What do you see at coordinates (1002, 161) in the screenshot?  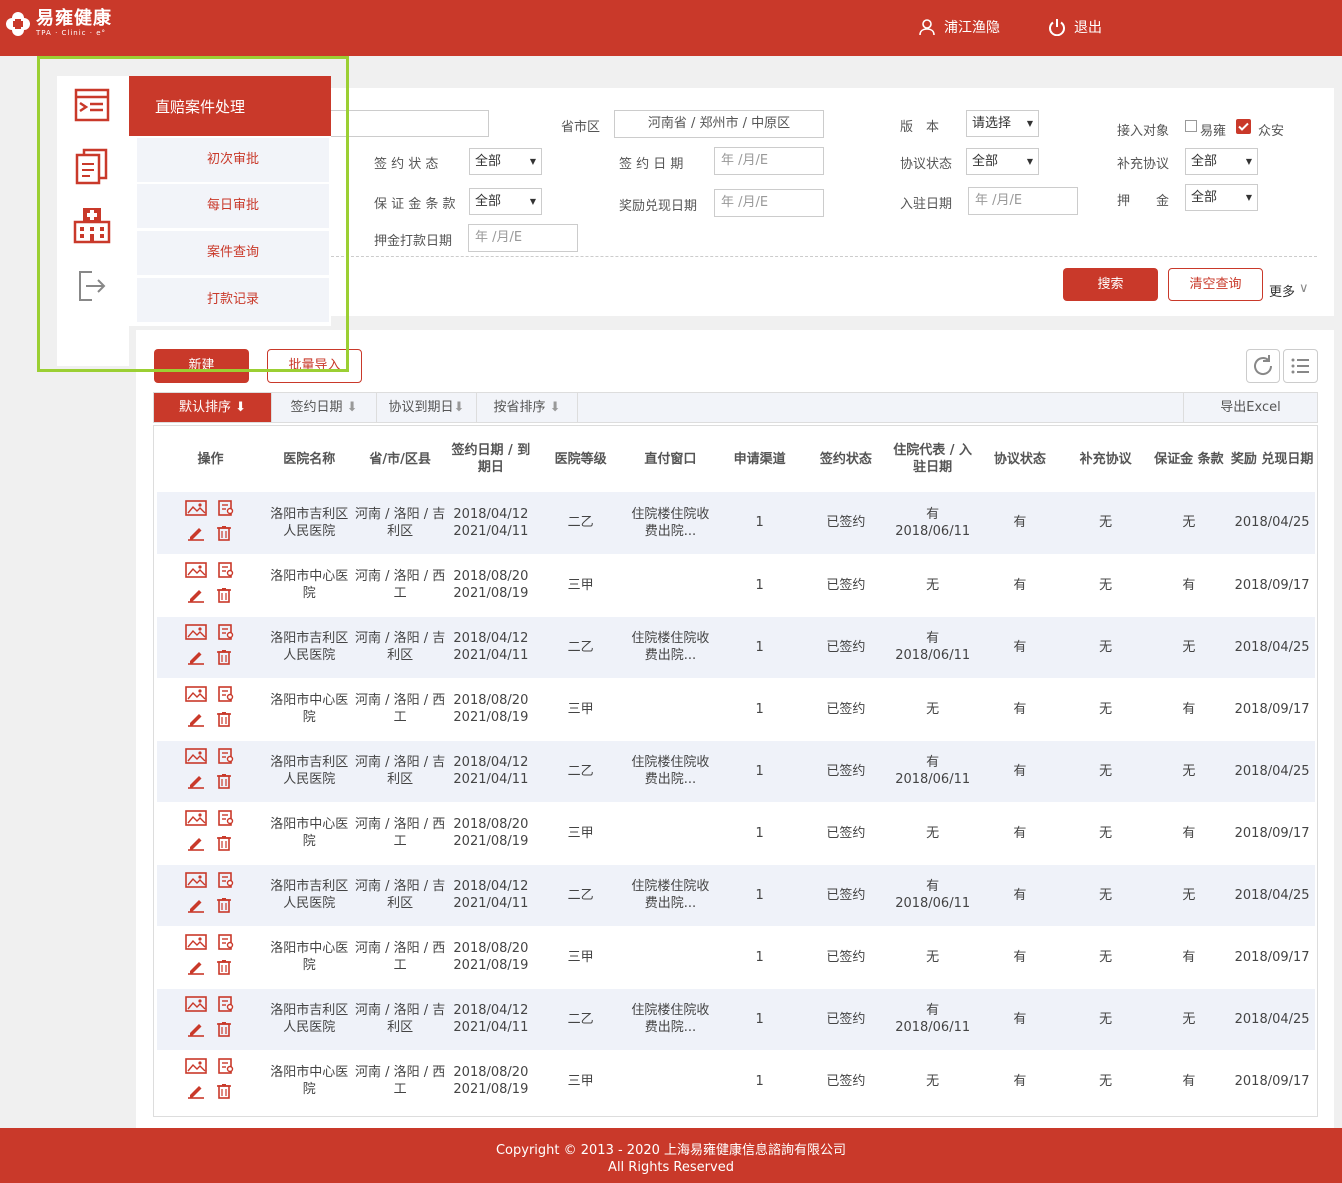 I see `agreement-status-select: 全部 ▼` at bounding box center [1002, 161].